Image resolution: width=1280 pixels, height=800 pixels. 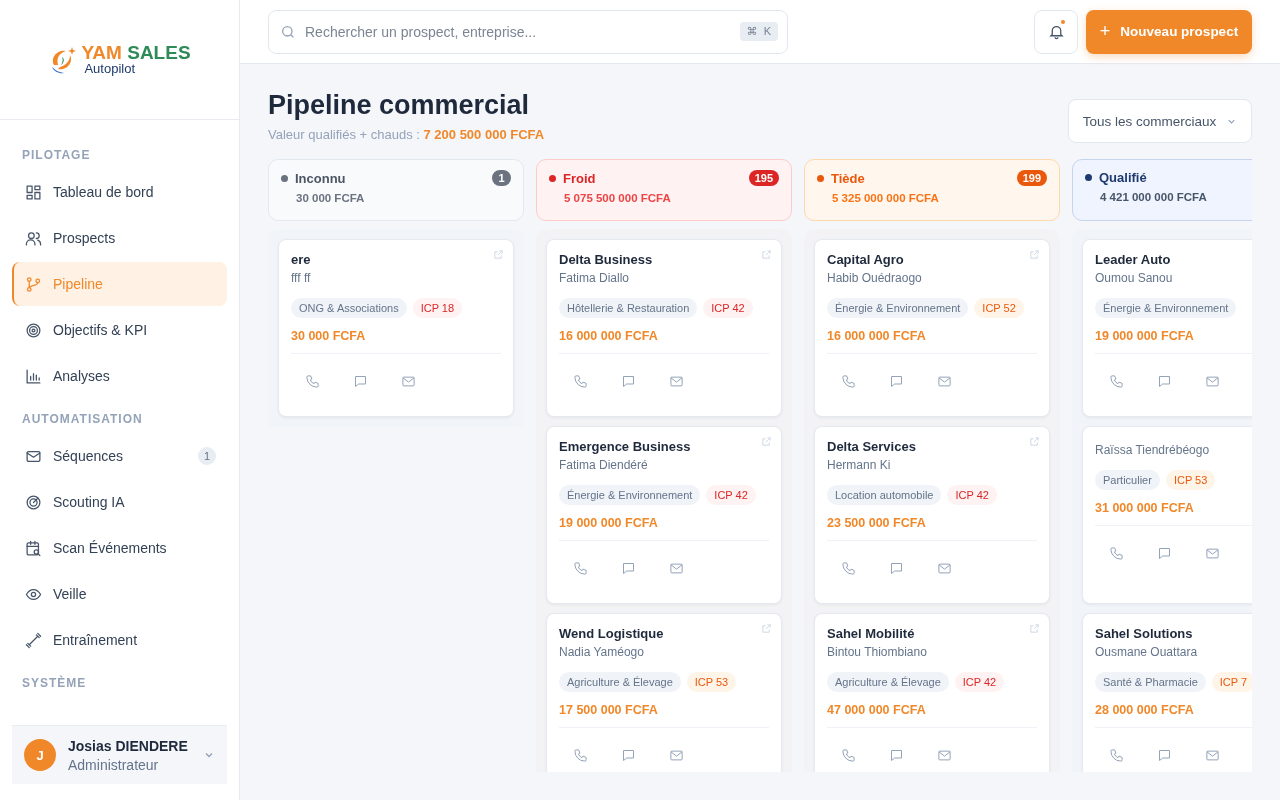 I want to click on nav-item: Veille, so click(x=119, y=594).